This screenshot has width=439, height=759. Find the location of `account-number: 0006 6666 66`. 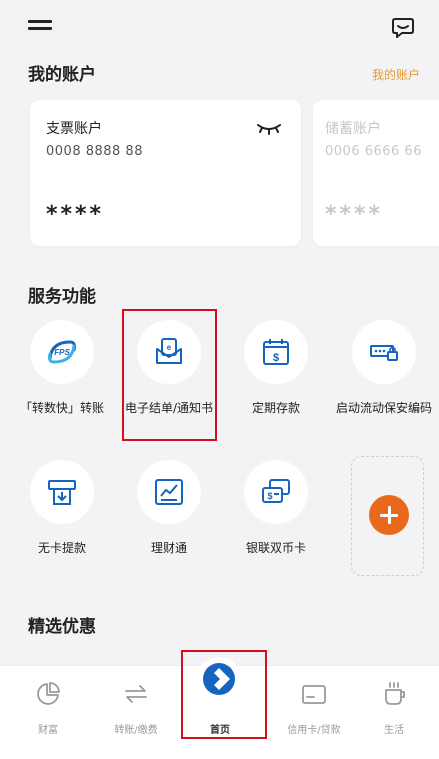

account-number: 0006 6666 66 is located at coordinates (373, 151).